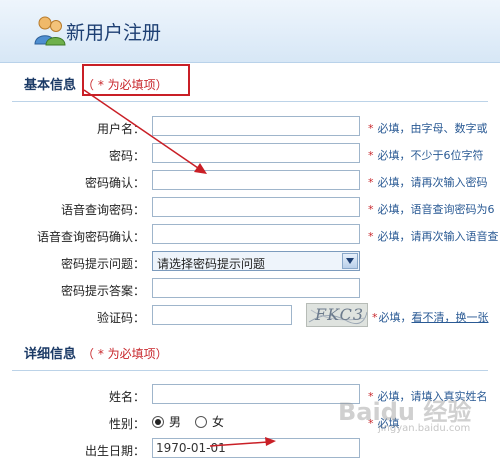  I want to click on form-row-birthday: 出生日期：, so click(250, 450).